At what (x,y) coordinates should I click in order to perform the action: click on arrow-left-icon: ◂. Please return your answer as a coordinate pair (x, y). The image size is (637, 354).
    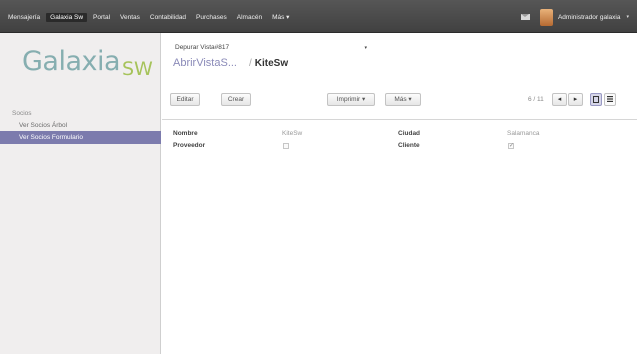
    Looking at the image, I should click on (559, 99).